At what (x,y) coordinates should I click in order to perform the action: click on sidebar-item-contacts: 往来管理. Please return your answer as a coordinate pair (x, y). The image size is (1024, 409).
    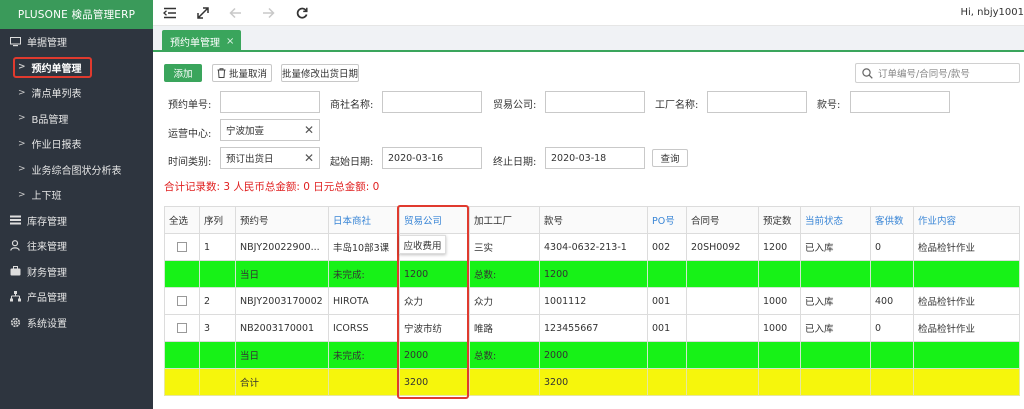
    Looking at the image, I should click on (76, 246).